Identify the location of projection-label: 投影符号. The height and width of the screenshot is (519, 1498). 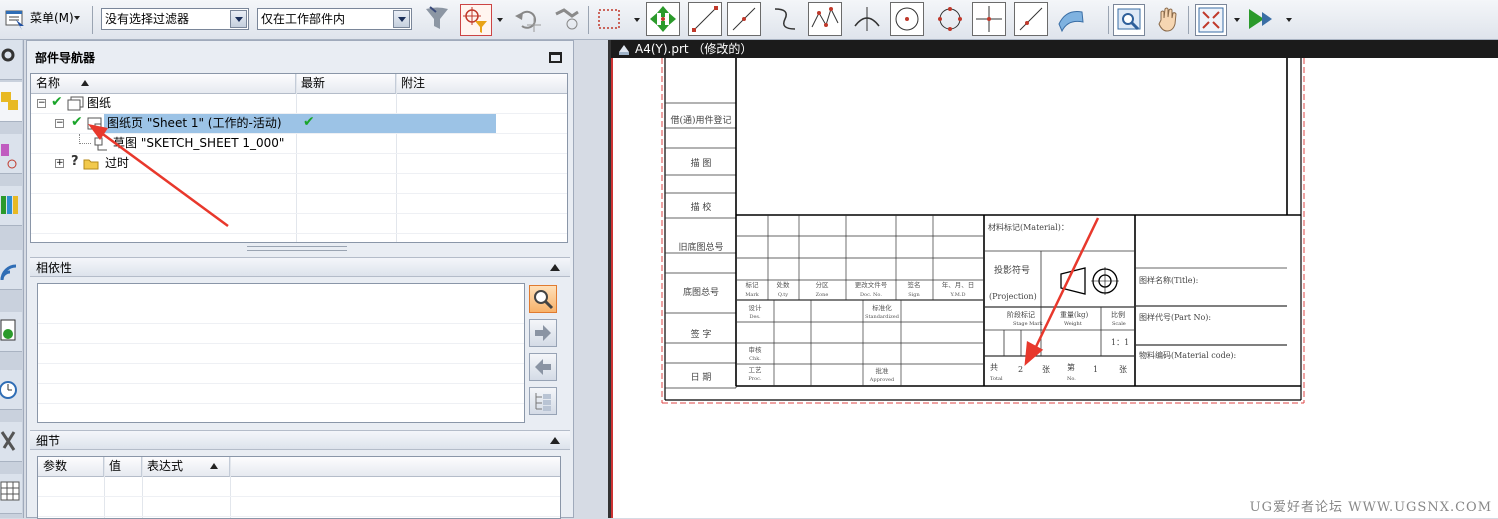
(1012, 270).